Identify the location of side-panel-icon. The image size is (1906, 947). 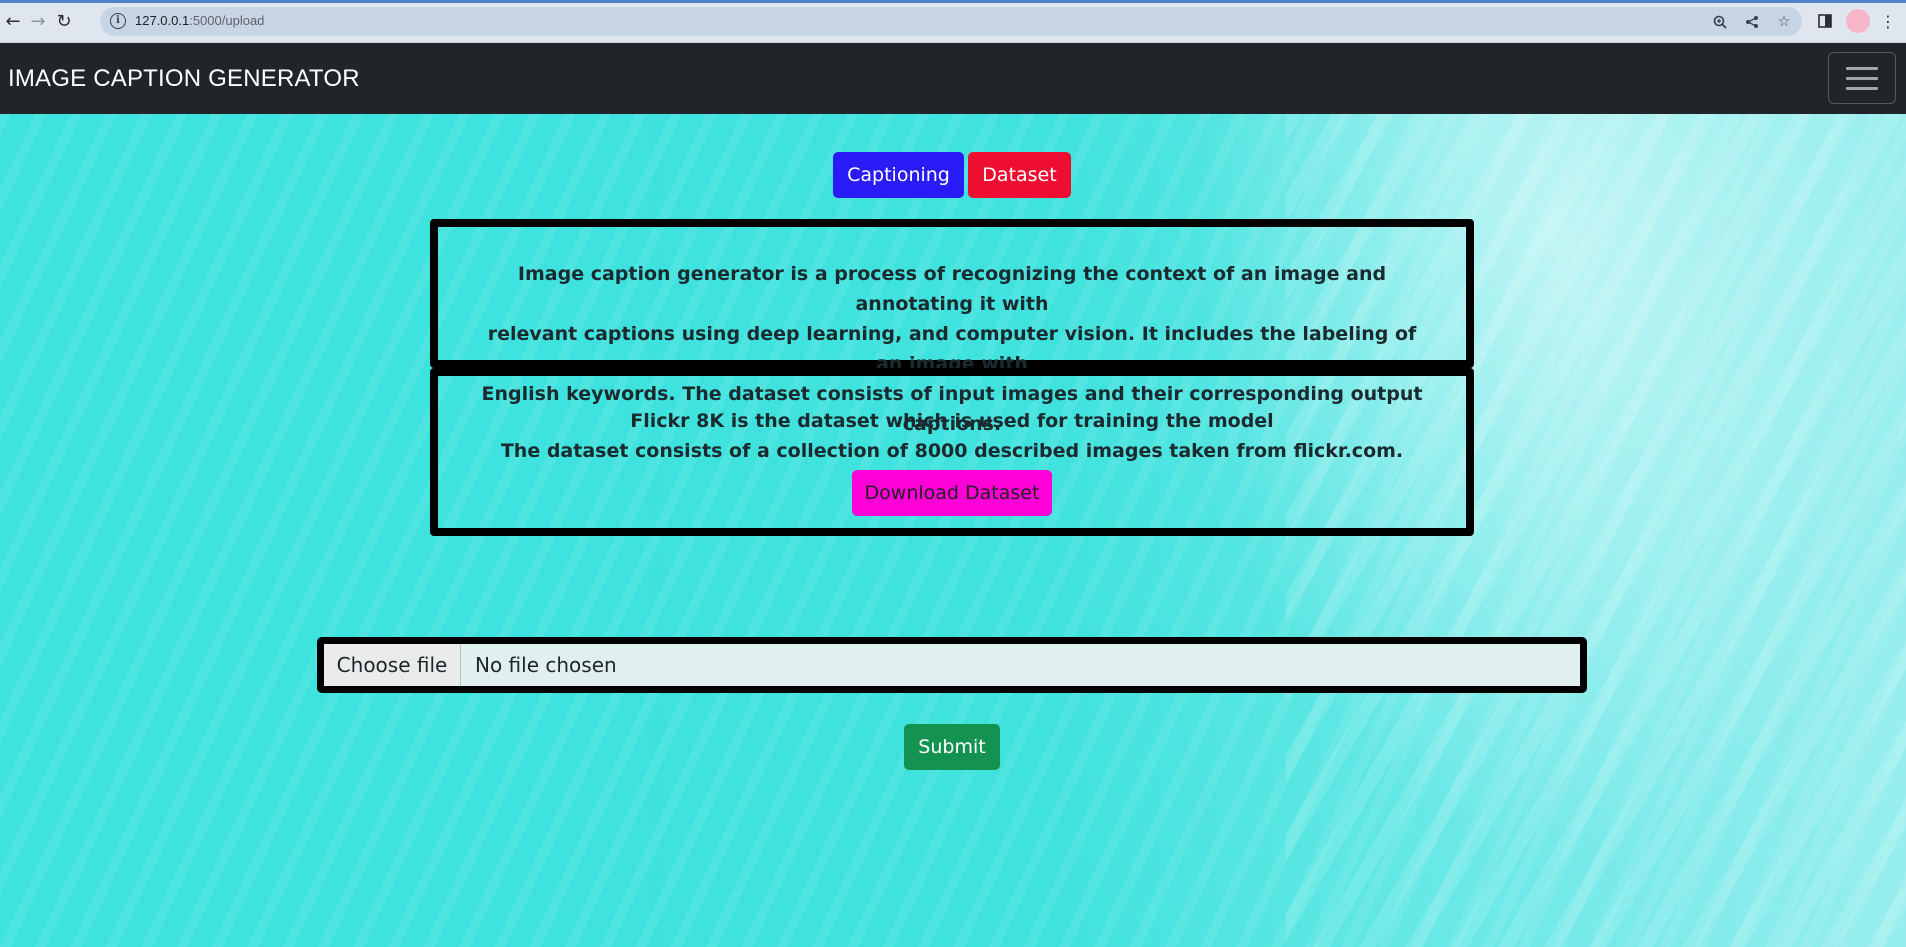
(1825, 21).